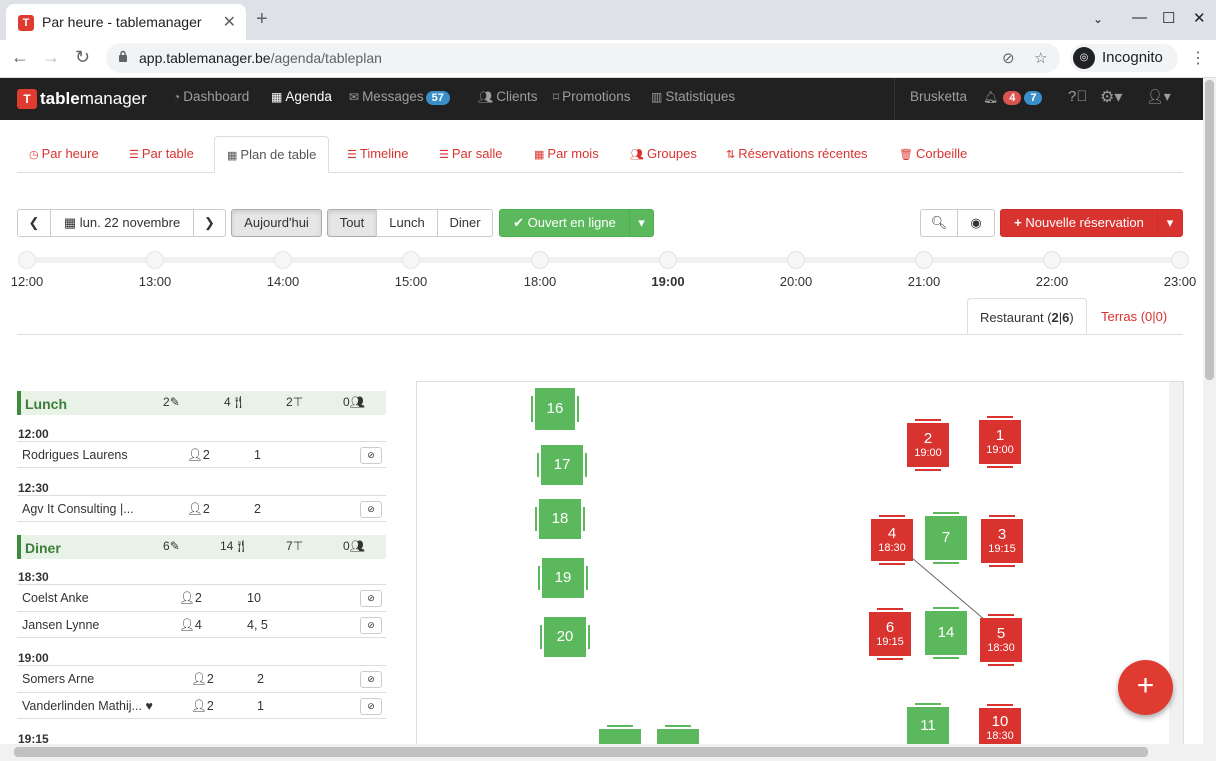 The image size is (1216, 761). What do you see at coordinates (892, 540) in the screenshot?
I see `table-4: 4 18:30` at bounding box center [892, 540].